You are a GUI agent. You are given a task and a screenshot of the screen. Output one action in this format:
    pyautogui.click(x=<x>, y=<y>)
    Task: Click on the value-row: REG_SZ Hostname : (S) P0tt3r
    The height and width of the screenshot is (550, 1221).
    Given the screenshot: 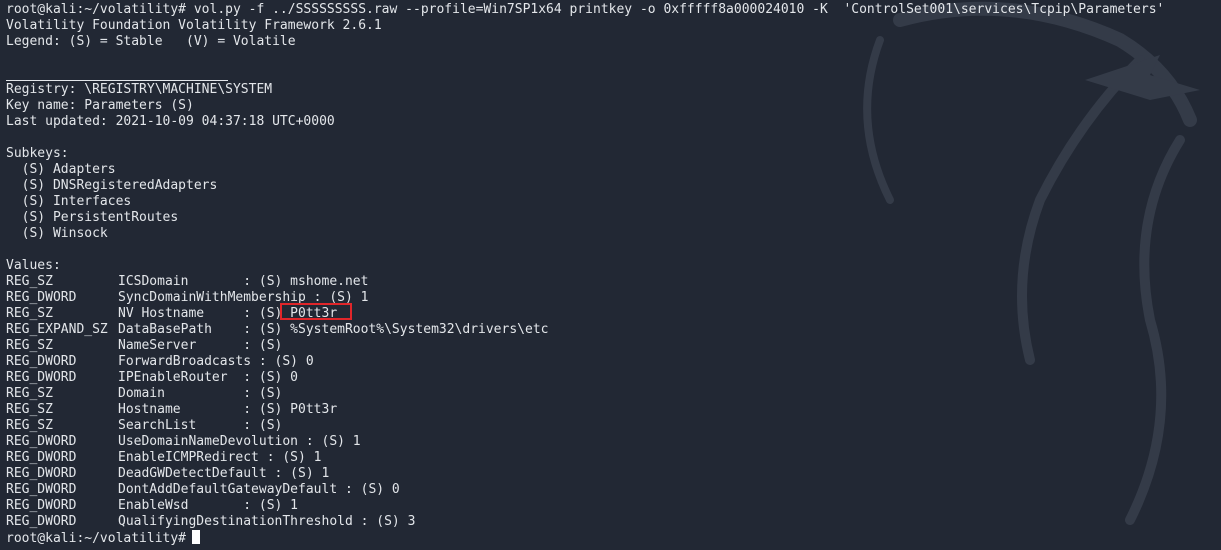 What is the action you would take?
    pyautogui.click(x=613, y=410)
    